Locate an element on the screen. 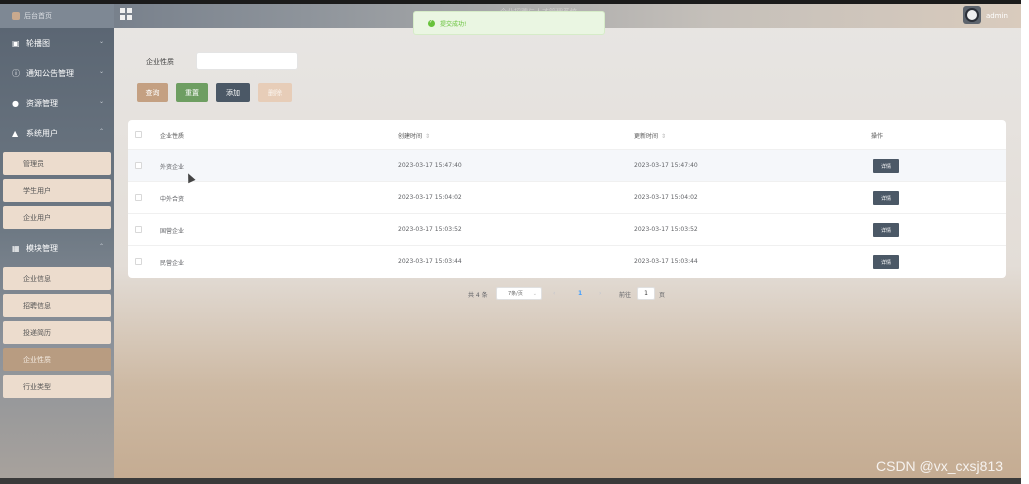 This screenshot has height=484, width=1029. column-header-label: 创建时间 is located at coordinates (410, 136).